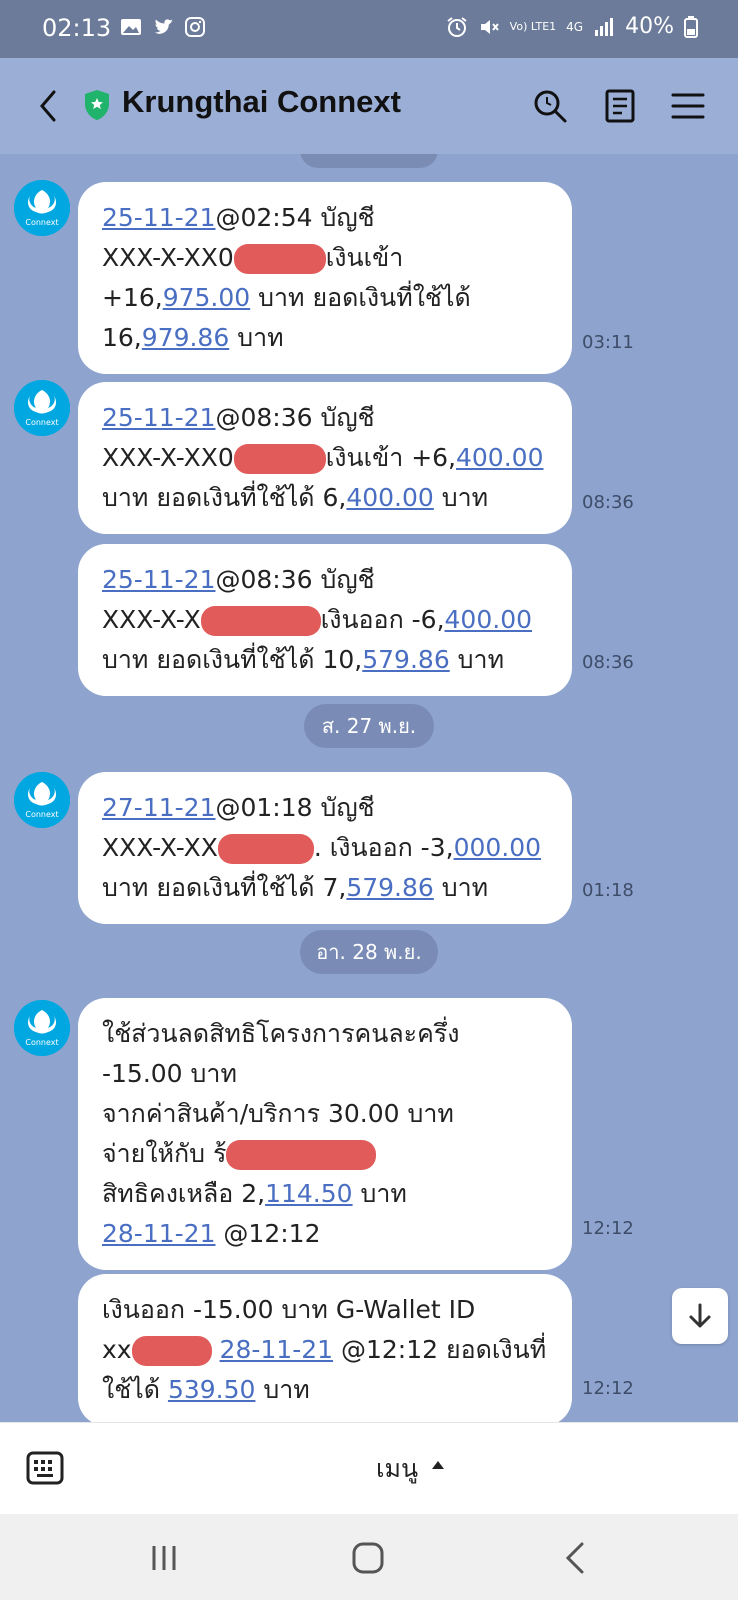 This screenshot has height=1600, width=738. Describe the element at coordinates (326, 418) in the screenshot. I see `message-line: 25-11-21@08:36 บัญชี` at that location.